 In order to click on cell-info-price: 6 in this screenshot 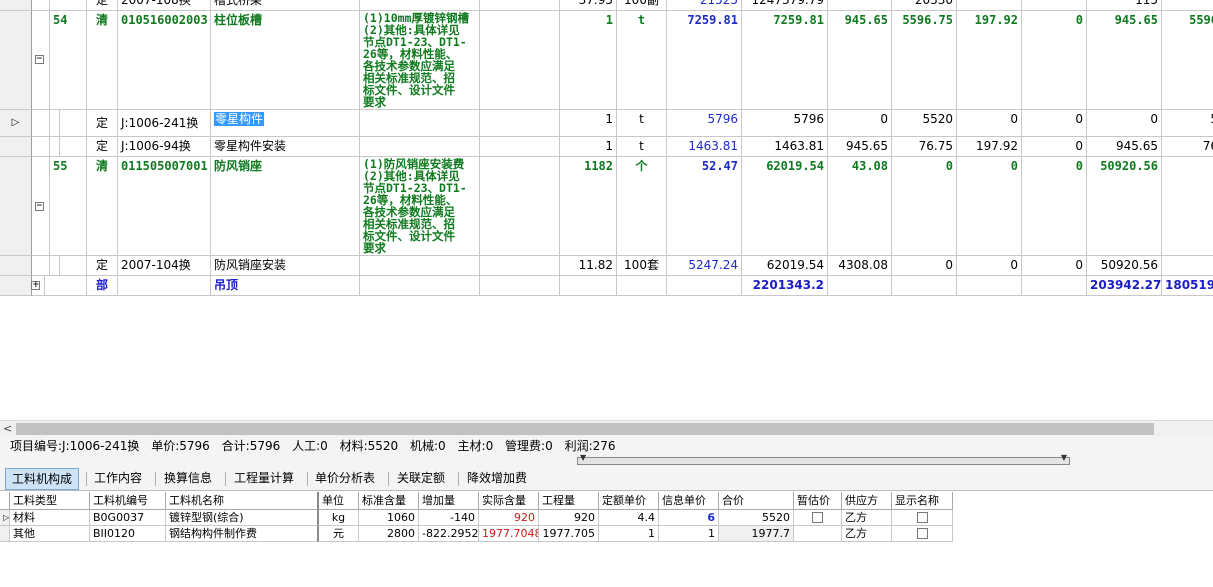, I will do `click(689, 518)`.